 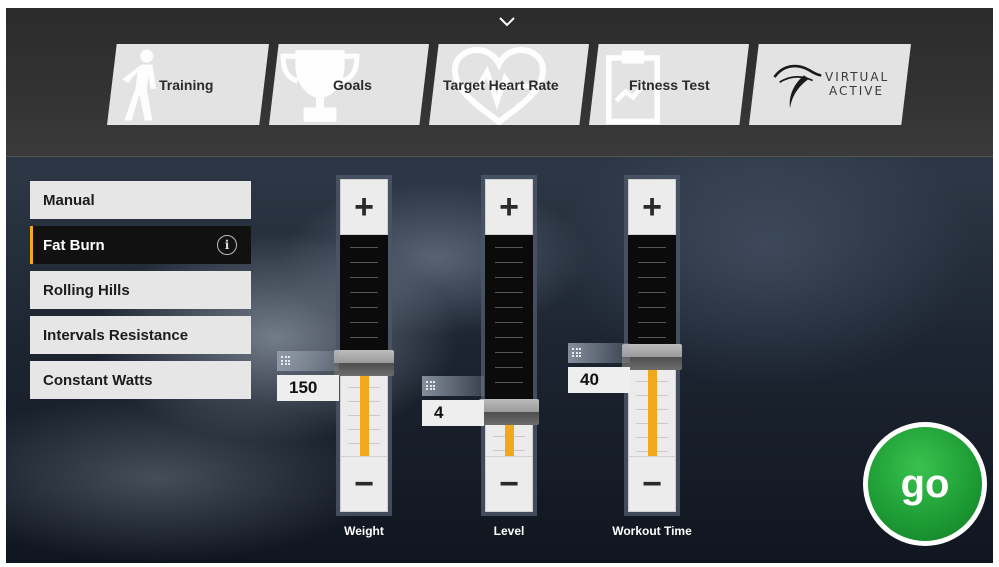 I want to click on level-value-header, so click(x=453, y=386).